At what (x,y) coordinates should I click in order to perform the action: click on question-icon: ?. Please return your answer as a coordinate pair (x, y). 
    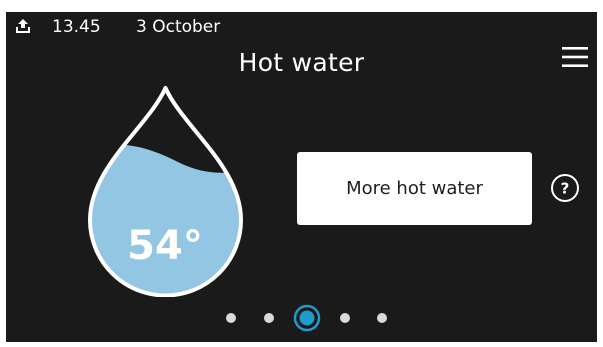
    Looking at the image, I should click on (565, 188).